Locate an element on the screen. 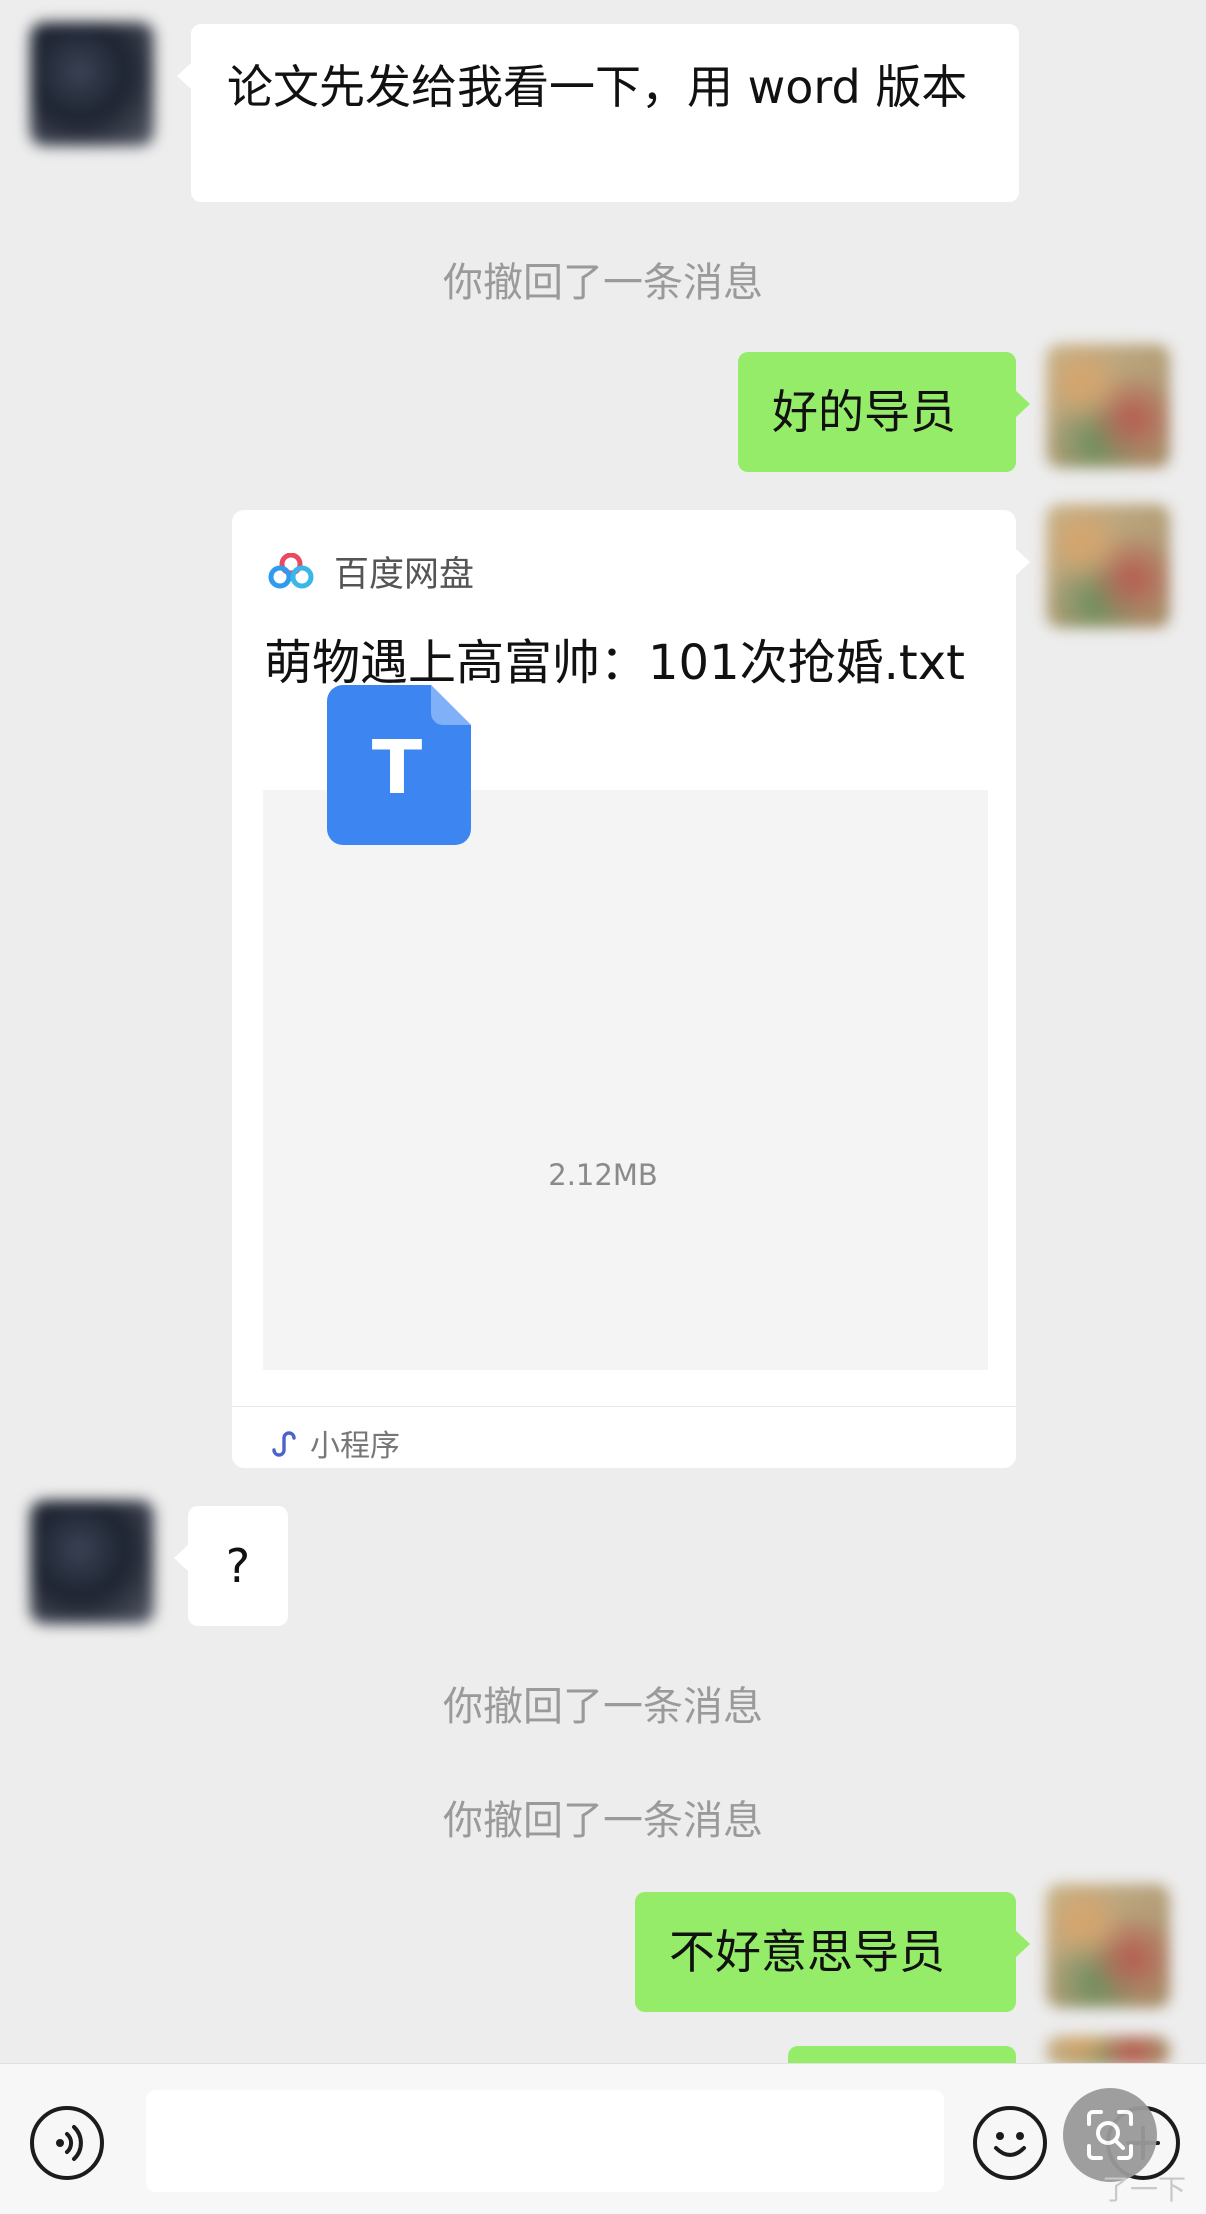 This screenshot has height=2214, width=1206. message-bubble: 好的导员 is located at coordinates (884, 412).